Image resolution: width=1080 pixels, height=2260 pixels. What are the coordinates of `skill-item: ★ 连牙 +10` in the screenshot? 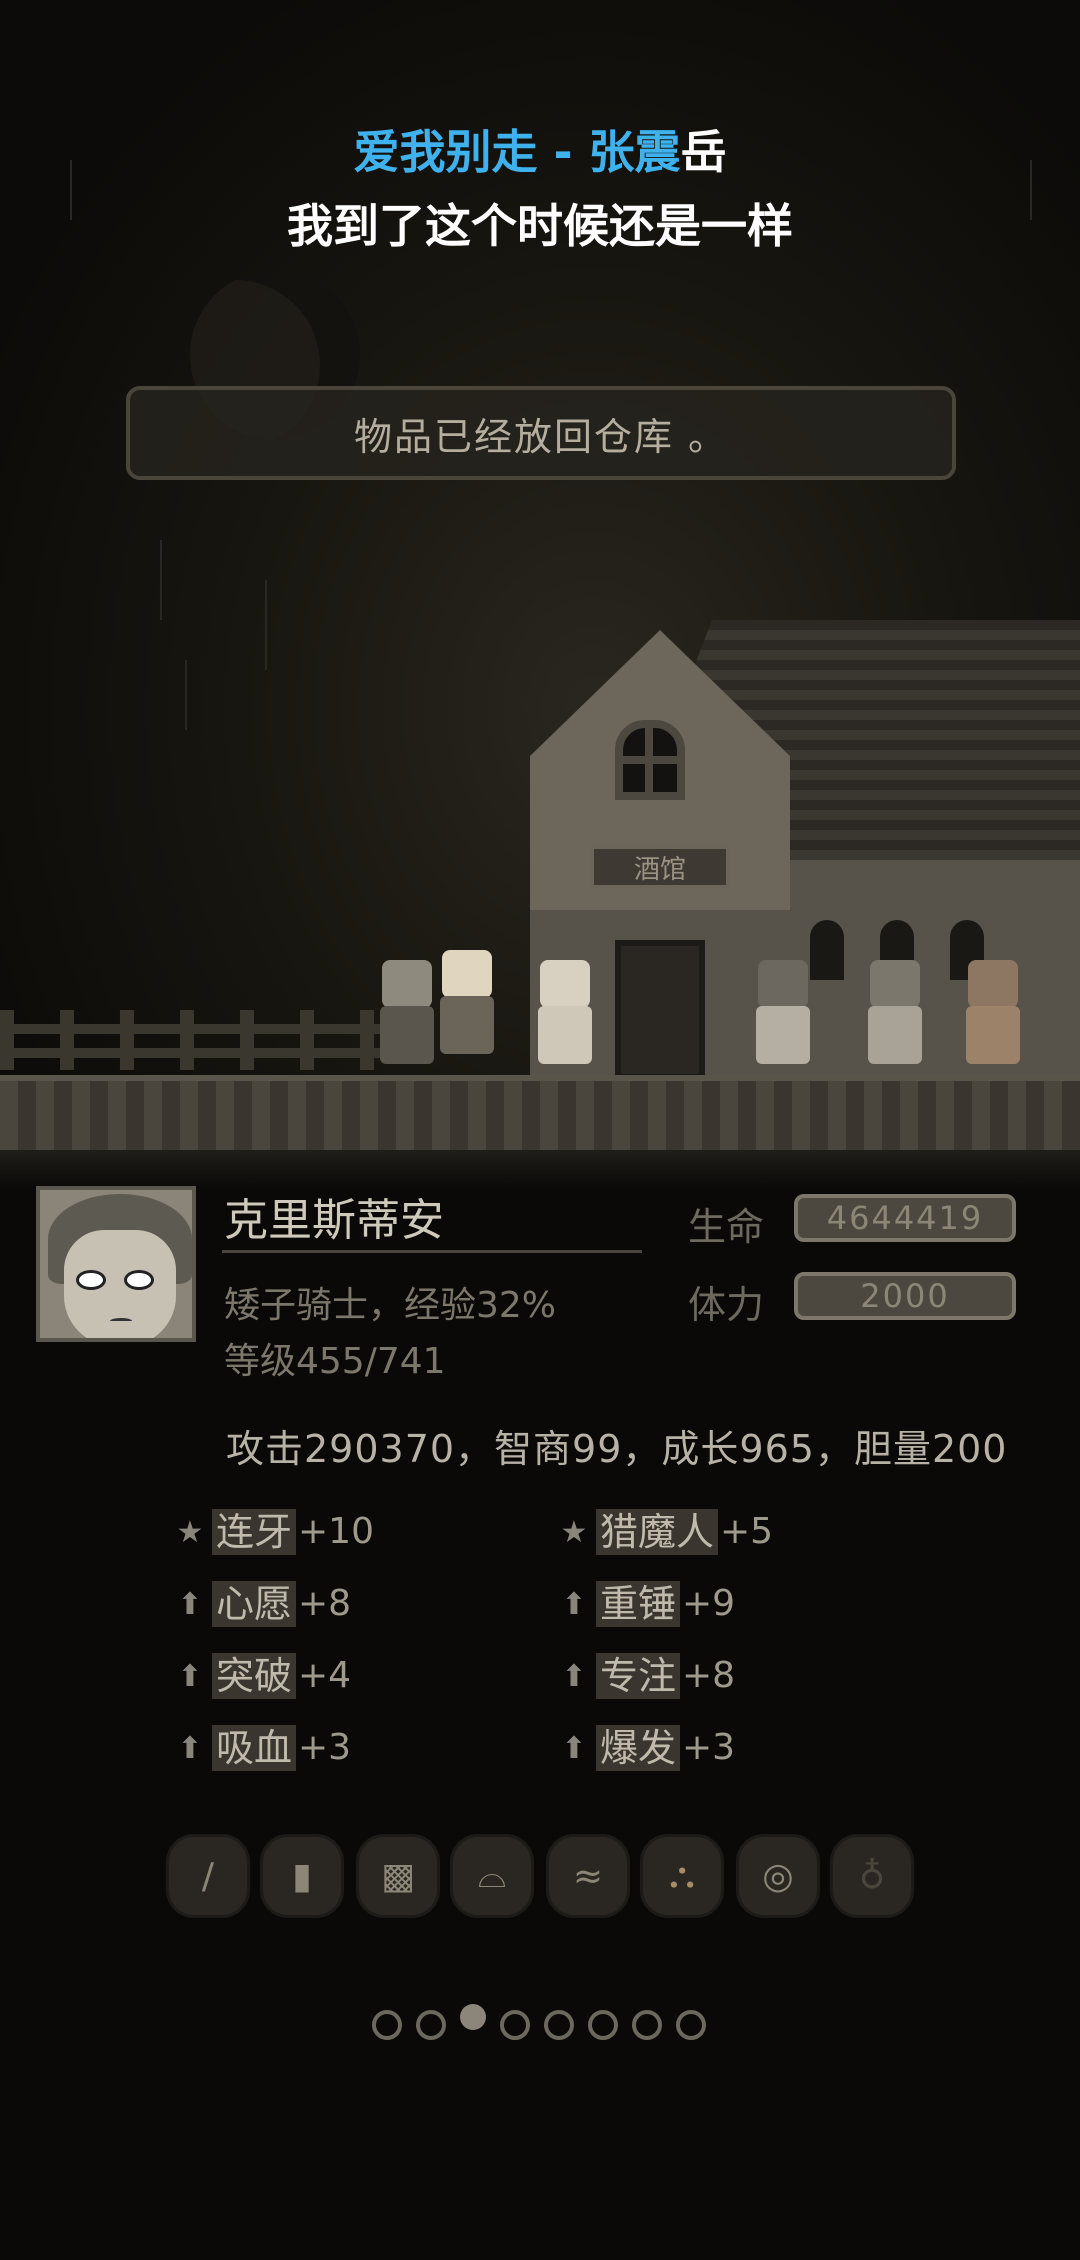 It's located at (271, 1532).